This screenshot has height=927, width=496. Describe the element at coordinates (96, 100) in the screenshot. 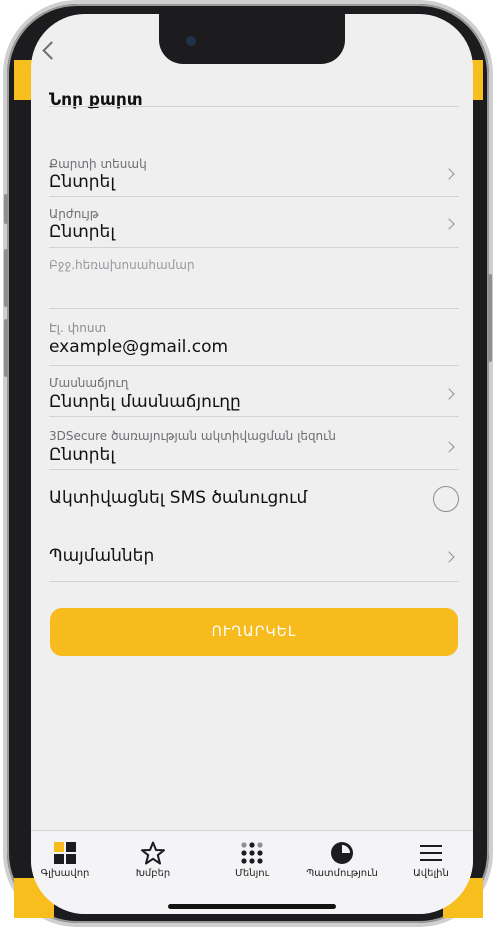

I see `page-title: Նոր քարտ` at that location.